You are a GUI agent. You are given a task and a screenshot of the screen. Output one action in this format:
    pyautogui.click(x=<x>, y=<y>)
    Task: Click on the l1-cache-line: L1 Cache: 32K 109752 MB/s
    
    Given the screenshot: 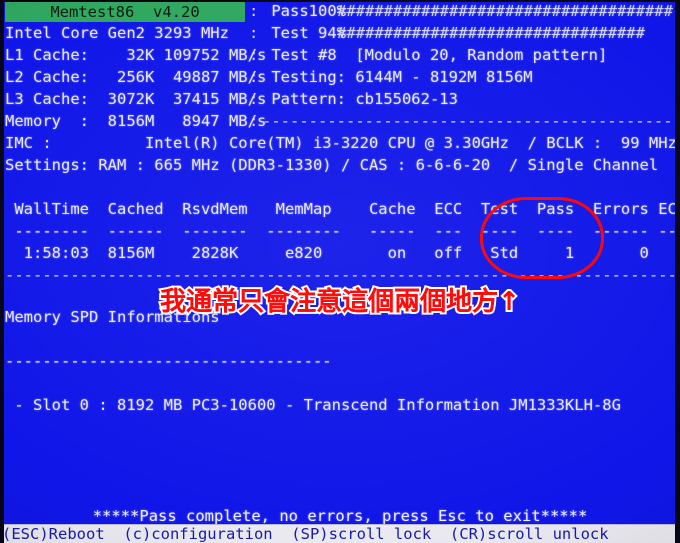 What is the action you would take?
    pyautogui.click(x=136, y=55)
    